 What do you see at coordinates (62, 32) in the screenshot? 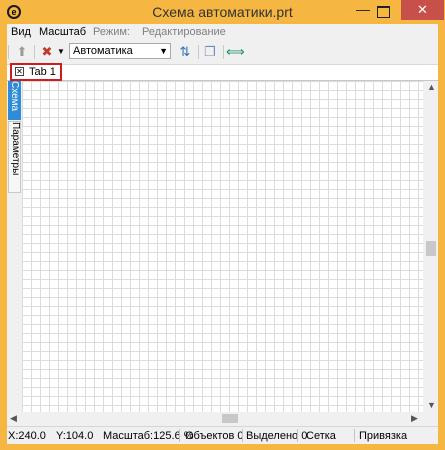
I see `menu-zoom: Масштаб` at bounding box center [62, 32].